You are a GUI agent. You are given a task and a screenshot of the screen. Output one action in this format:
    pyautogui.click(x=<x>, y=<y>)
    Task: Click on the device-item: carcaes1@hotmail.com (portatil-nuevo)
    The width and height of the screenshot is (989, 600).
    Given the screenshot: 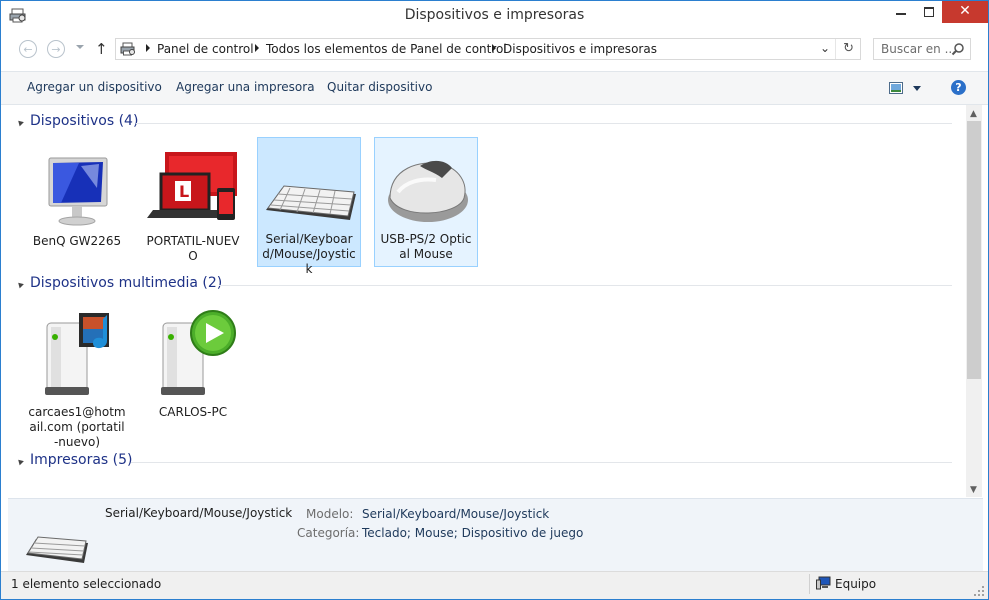 What is the action you would take?
    pyautogui.click(x=77, y=374)
    